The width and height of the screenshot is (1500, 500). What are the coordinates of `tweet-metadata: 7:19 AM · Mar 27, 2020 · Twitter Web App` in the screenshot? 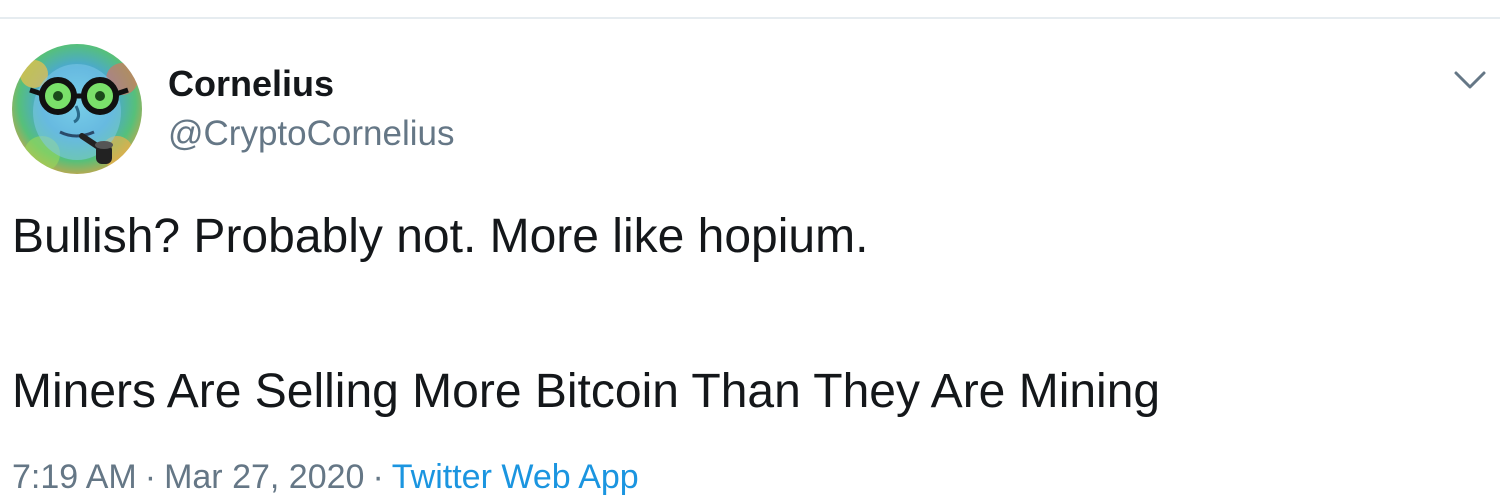 It's located at (325, 477).